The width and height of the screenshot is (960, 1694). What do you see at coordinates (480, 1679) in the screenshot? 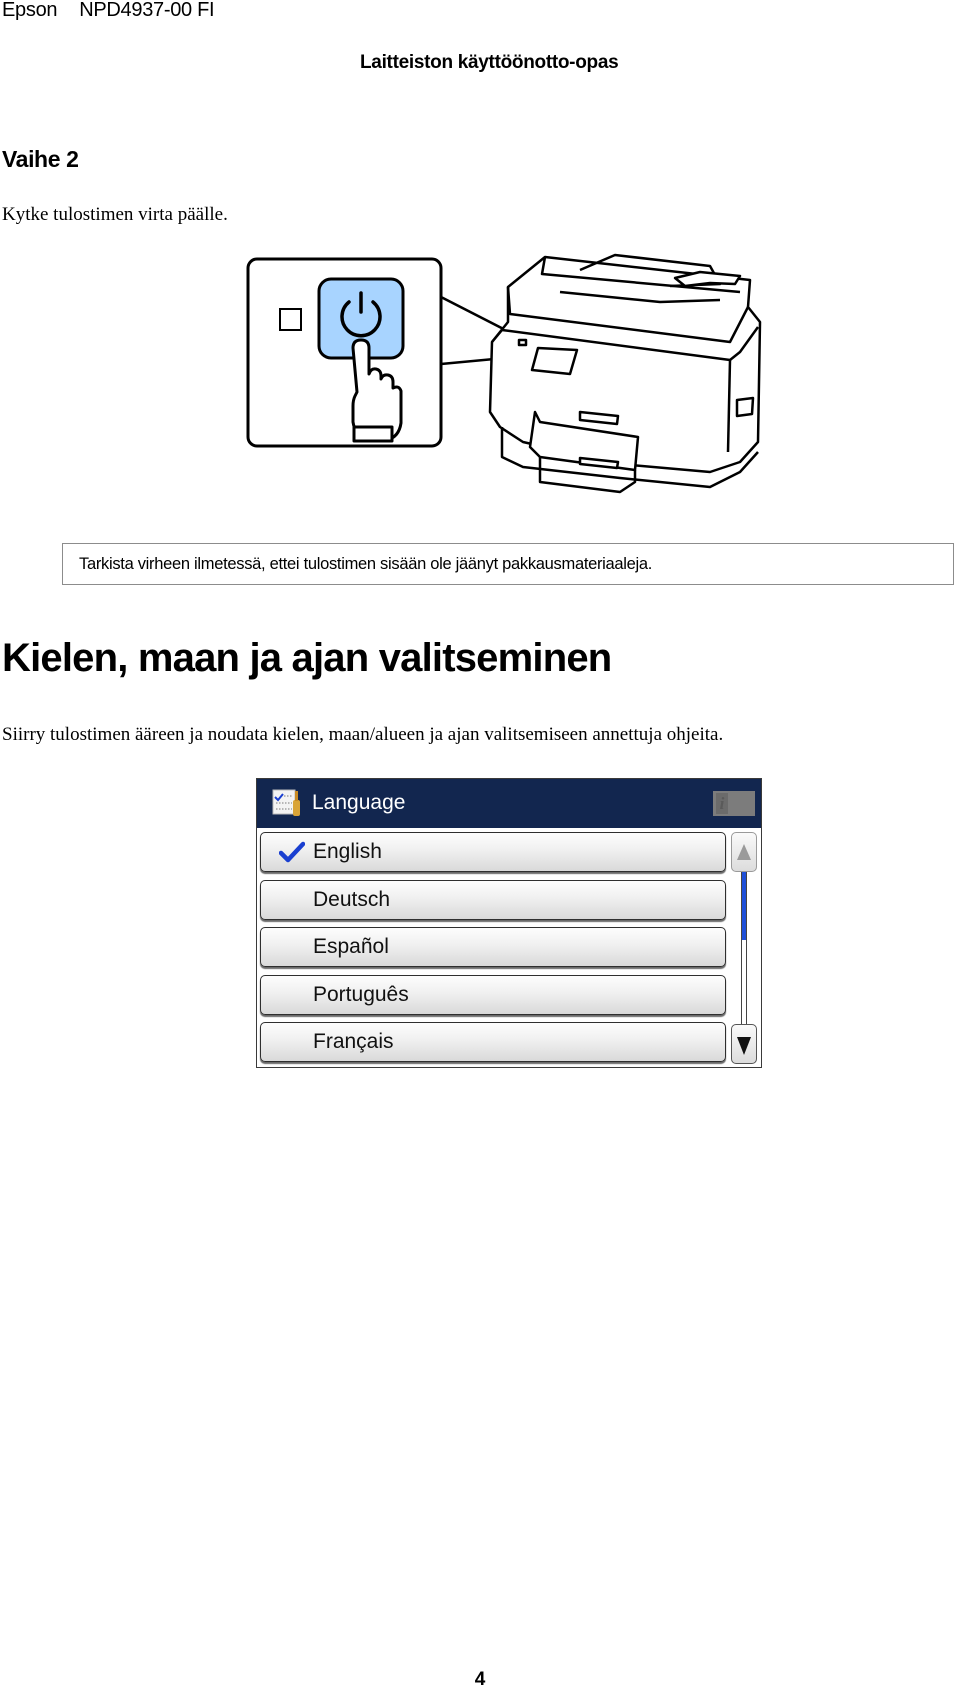
I see `page-number: 4` at bounding box center [480, 1679].